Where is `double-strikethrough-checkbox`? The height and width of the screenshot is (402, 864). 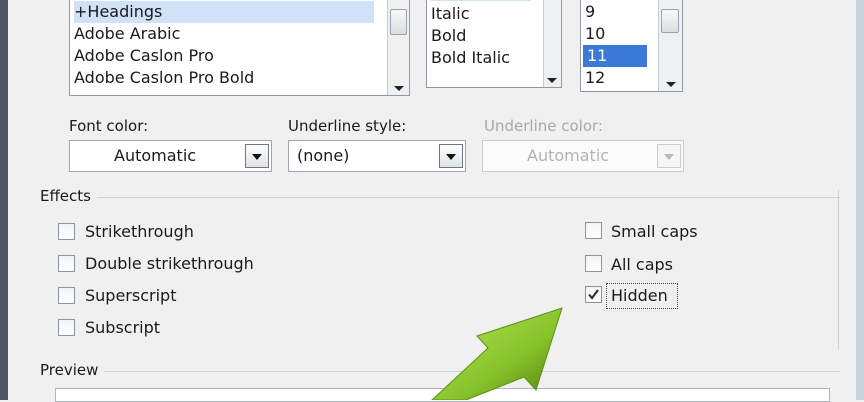 double-strikethrough-checkbox is located at coordinates (66, 263).